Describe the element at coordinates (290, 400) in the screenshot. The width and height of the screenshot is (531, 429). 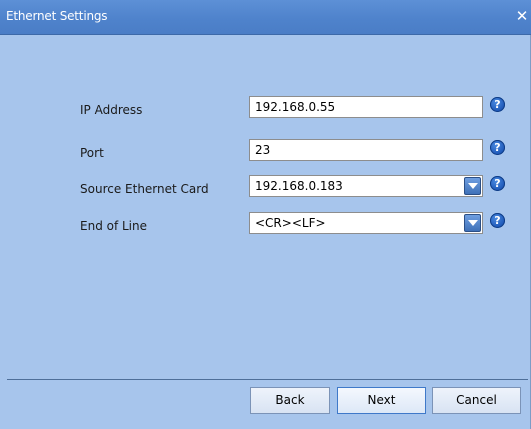
I see `back-button: Back` at that location.